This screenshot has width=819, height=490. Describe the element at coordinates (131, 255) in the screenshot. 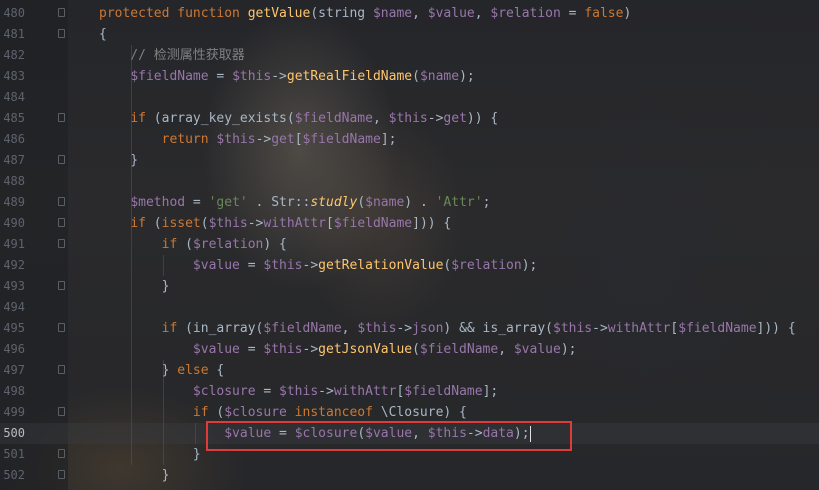

I see `indent-guide` at that location.